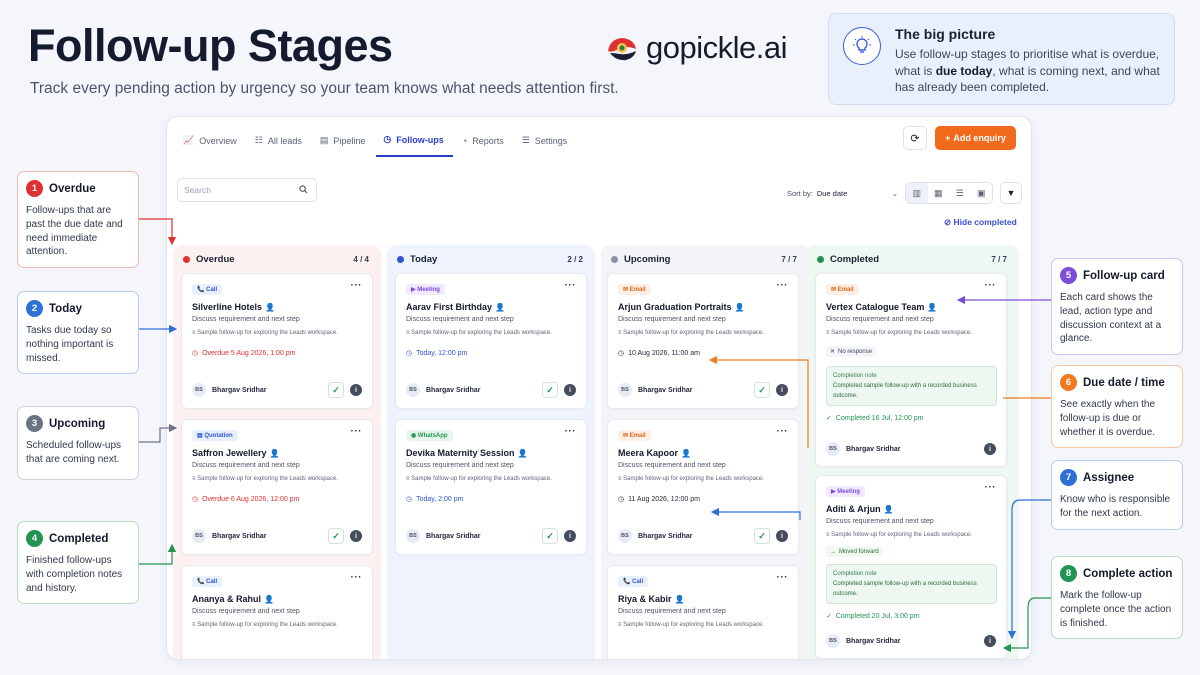  Describe the element at coordinates (982, 193) in the screenshot. I see `calendar-view-icon: ▣` at that location.